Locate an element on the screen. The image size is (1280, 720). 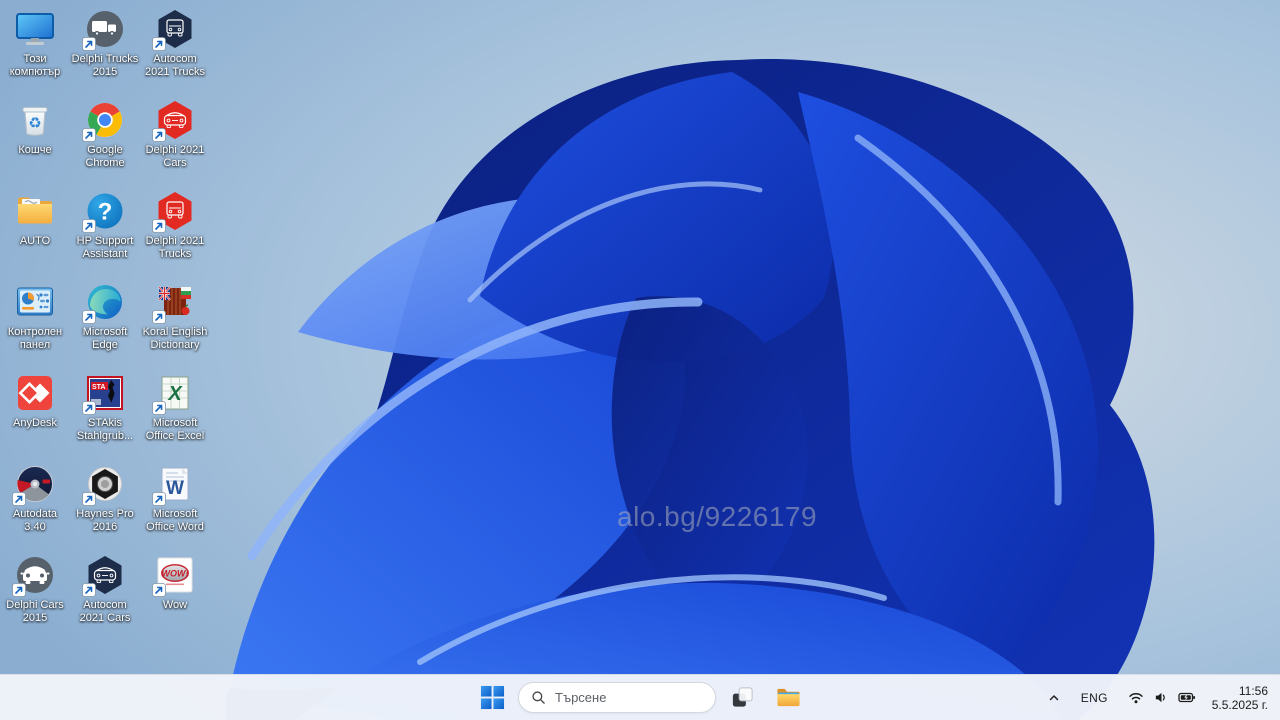
windows-logo-icon is located at coordinates (492, 697).